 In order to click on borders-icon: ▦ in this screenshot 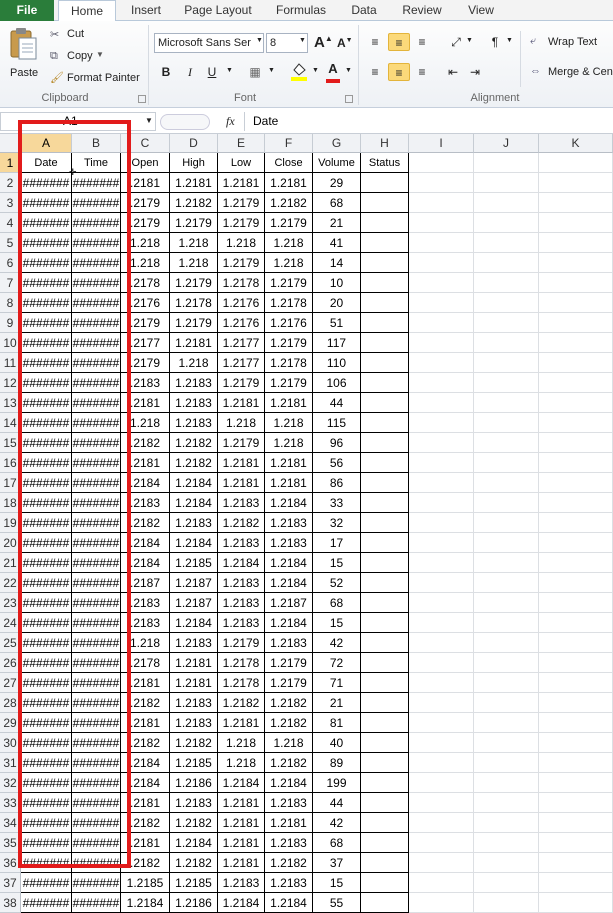, I will do `click(255, 72)`.